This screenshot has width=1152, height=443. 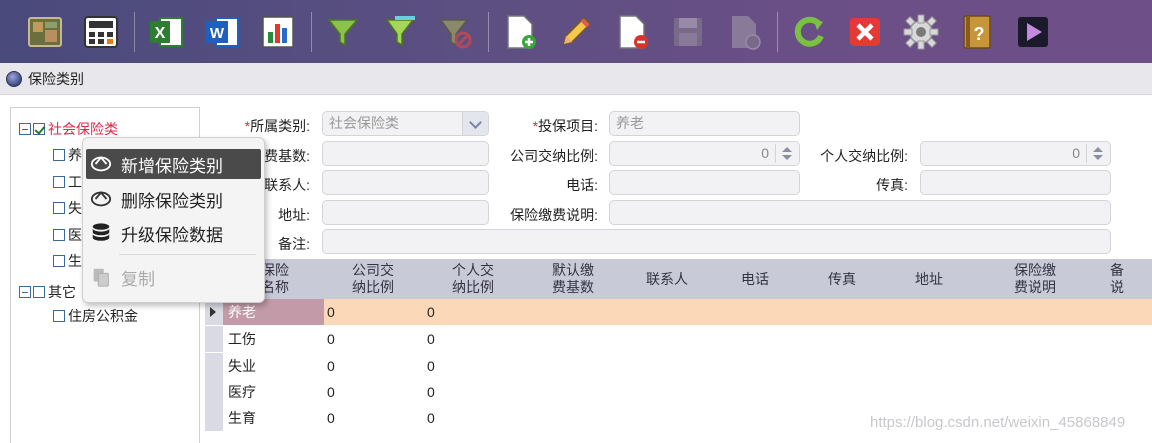 What do you see at coordinates (704, 153) in the screenshot?
I see `company-ratio-stepper: 0` at bounding box center [704, 153].